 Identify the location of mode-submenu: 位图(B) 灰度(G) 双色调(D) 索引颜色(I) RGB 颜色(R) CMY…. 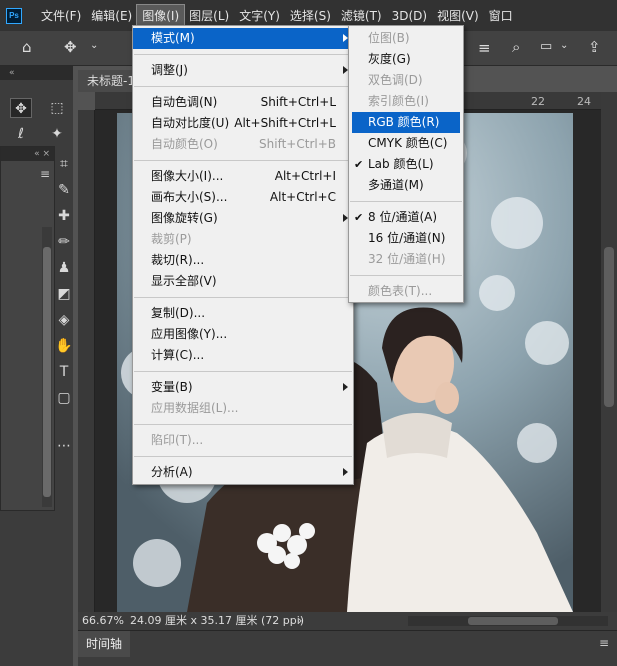
(406, 164).